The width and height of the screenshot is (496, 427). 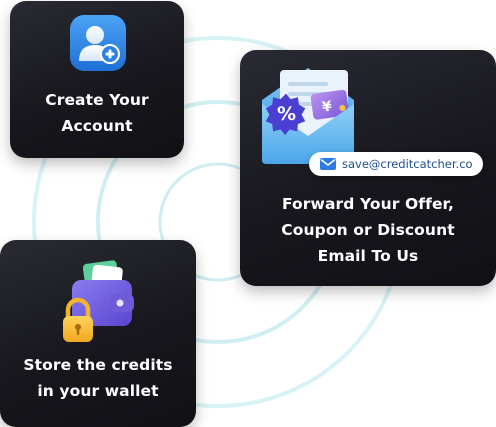 I want to click on forward-offer-title-line1: Forward Your Offer,, so click(x=368, y=204).